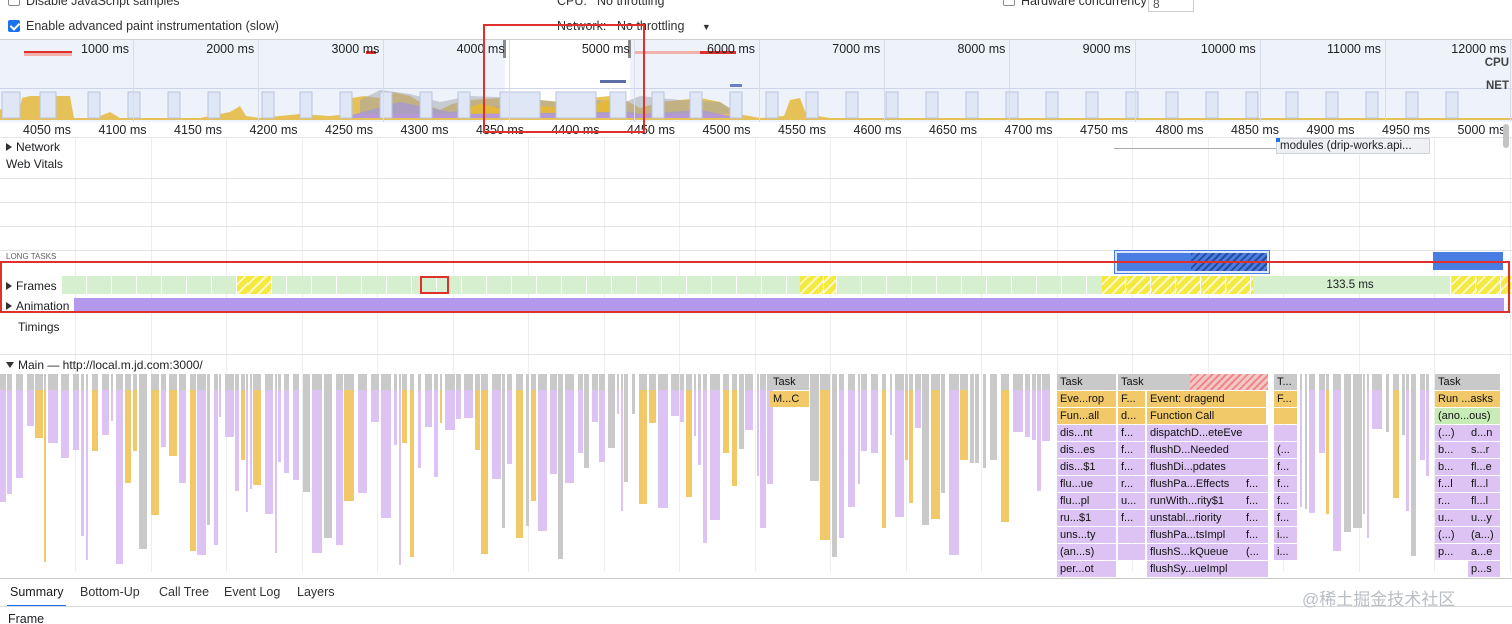 The image size is (1512, 624). I want to click on ruler-tick-label: 4300 ms, so click(424, 130).